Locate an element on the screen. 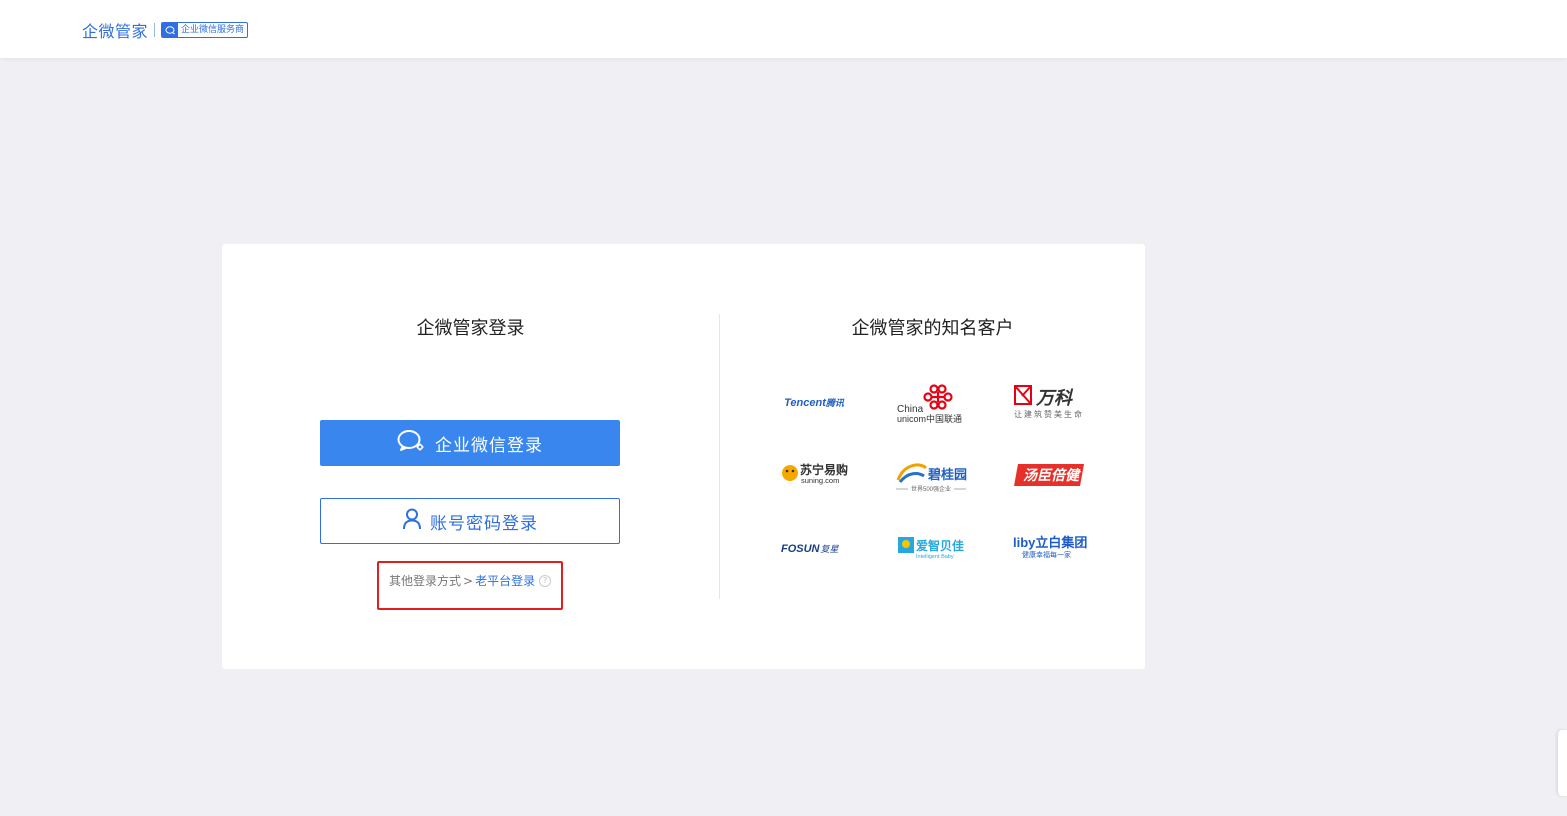 This screenshot has height=816, width=1567. brand-logo: 企微管家 企业微信服务商 is located at coordinates (165, 30).